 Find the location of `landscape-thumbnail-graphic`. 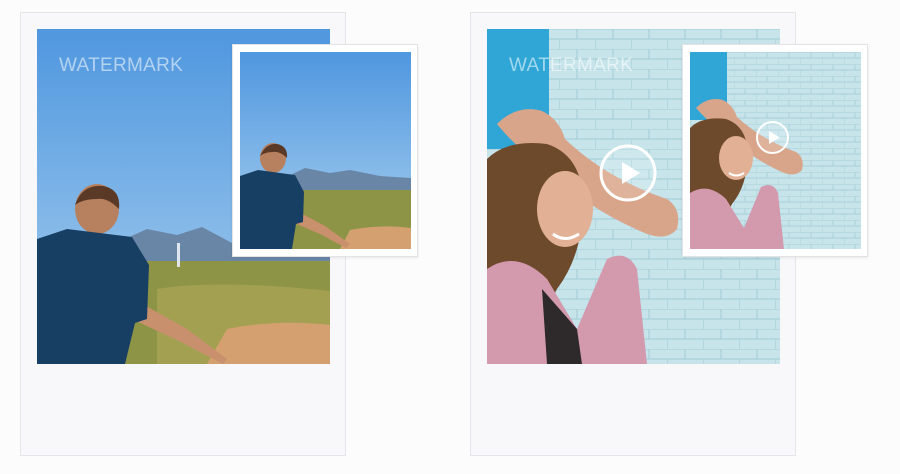

landscape-thumbnail-graphic is located at coordinates (325, 150).